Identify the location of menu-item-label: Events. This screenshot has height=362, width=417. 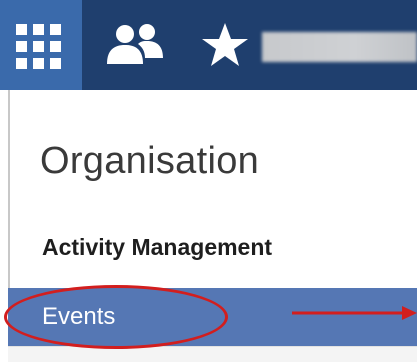
(79, 316).